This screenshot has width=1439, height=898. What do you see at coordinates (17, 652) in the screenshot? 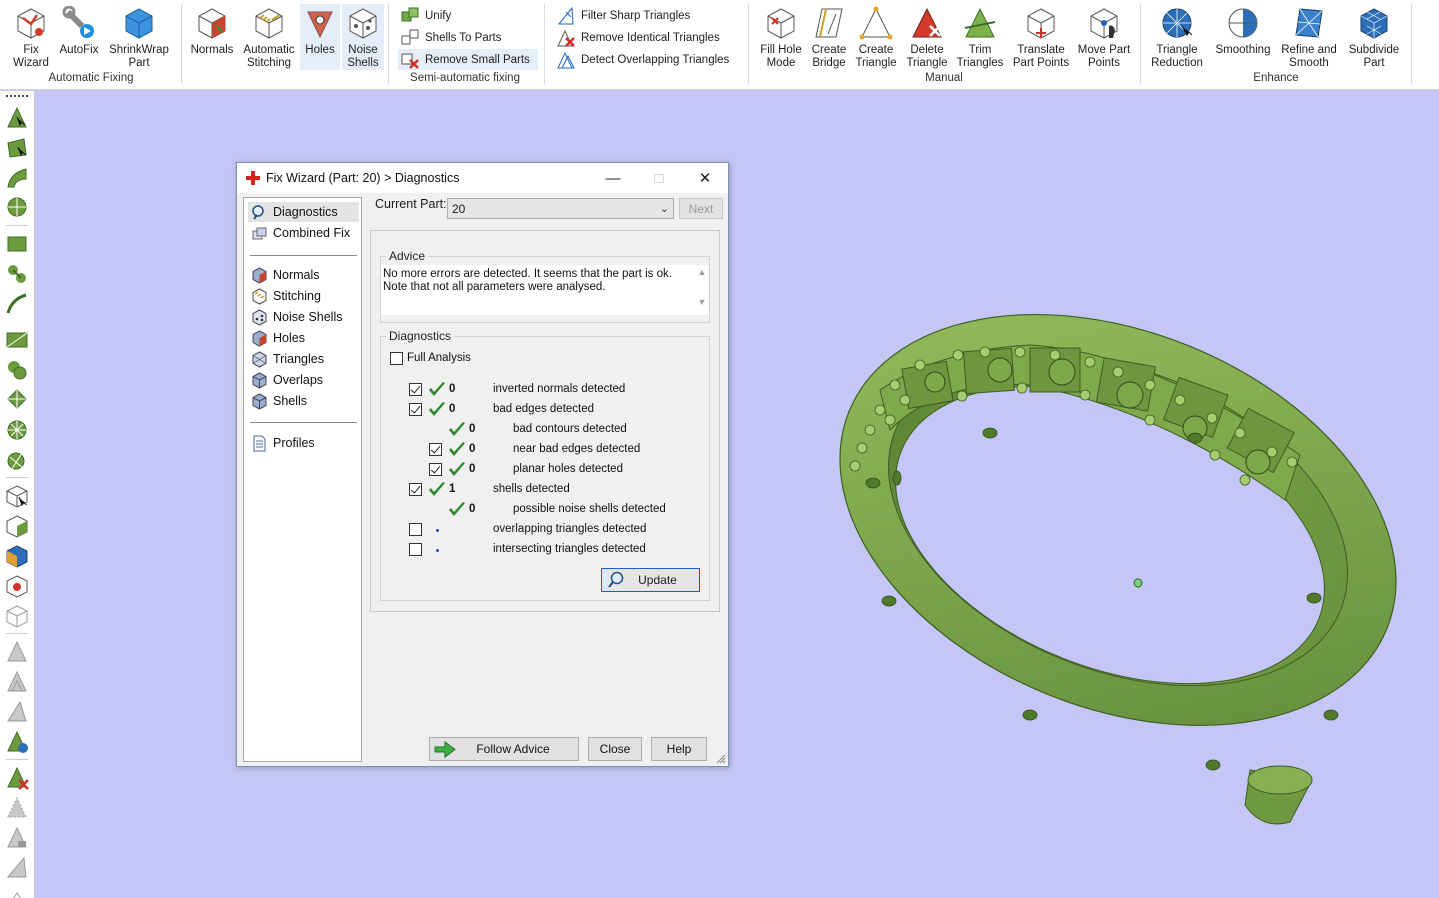
I see `grey-tool-1-icon` at bounding box center [17, 652].